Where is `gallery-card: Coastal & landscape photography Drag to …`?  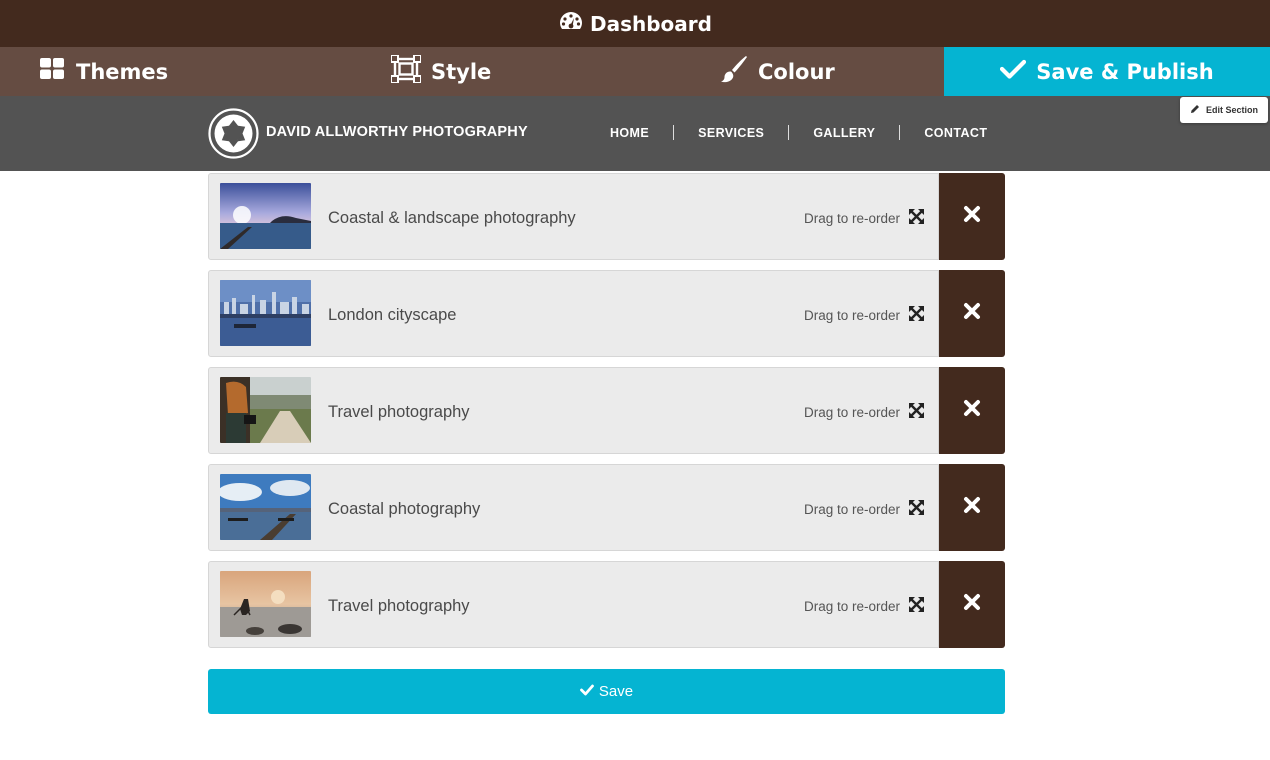 gallery-card: Coastal & landscape photography Drag to … is located at coordinates (573, 216).